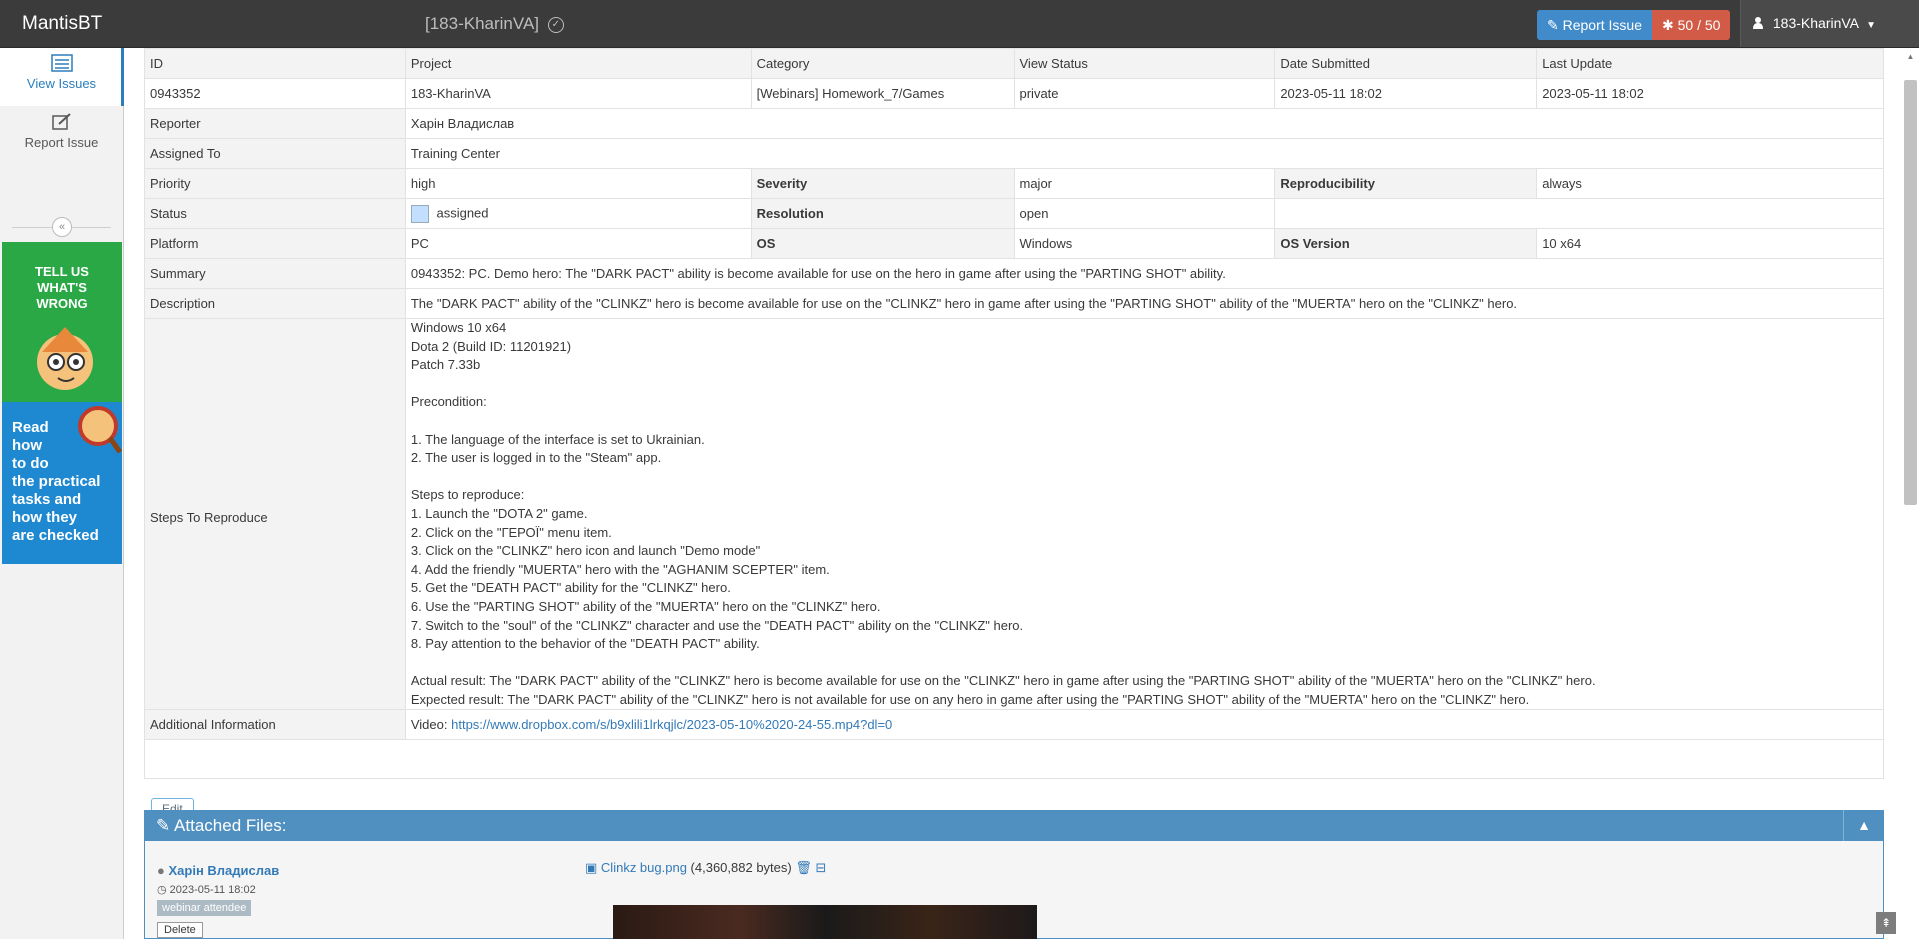  What do you see at coordinates (1910, 57) in the screenshot?
I see `scroll-up-arrow: ▲` at bounding box center [1910, 57].